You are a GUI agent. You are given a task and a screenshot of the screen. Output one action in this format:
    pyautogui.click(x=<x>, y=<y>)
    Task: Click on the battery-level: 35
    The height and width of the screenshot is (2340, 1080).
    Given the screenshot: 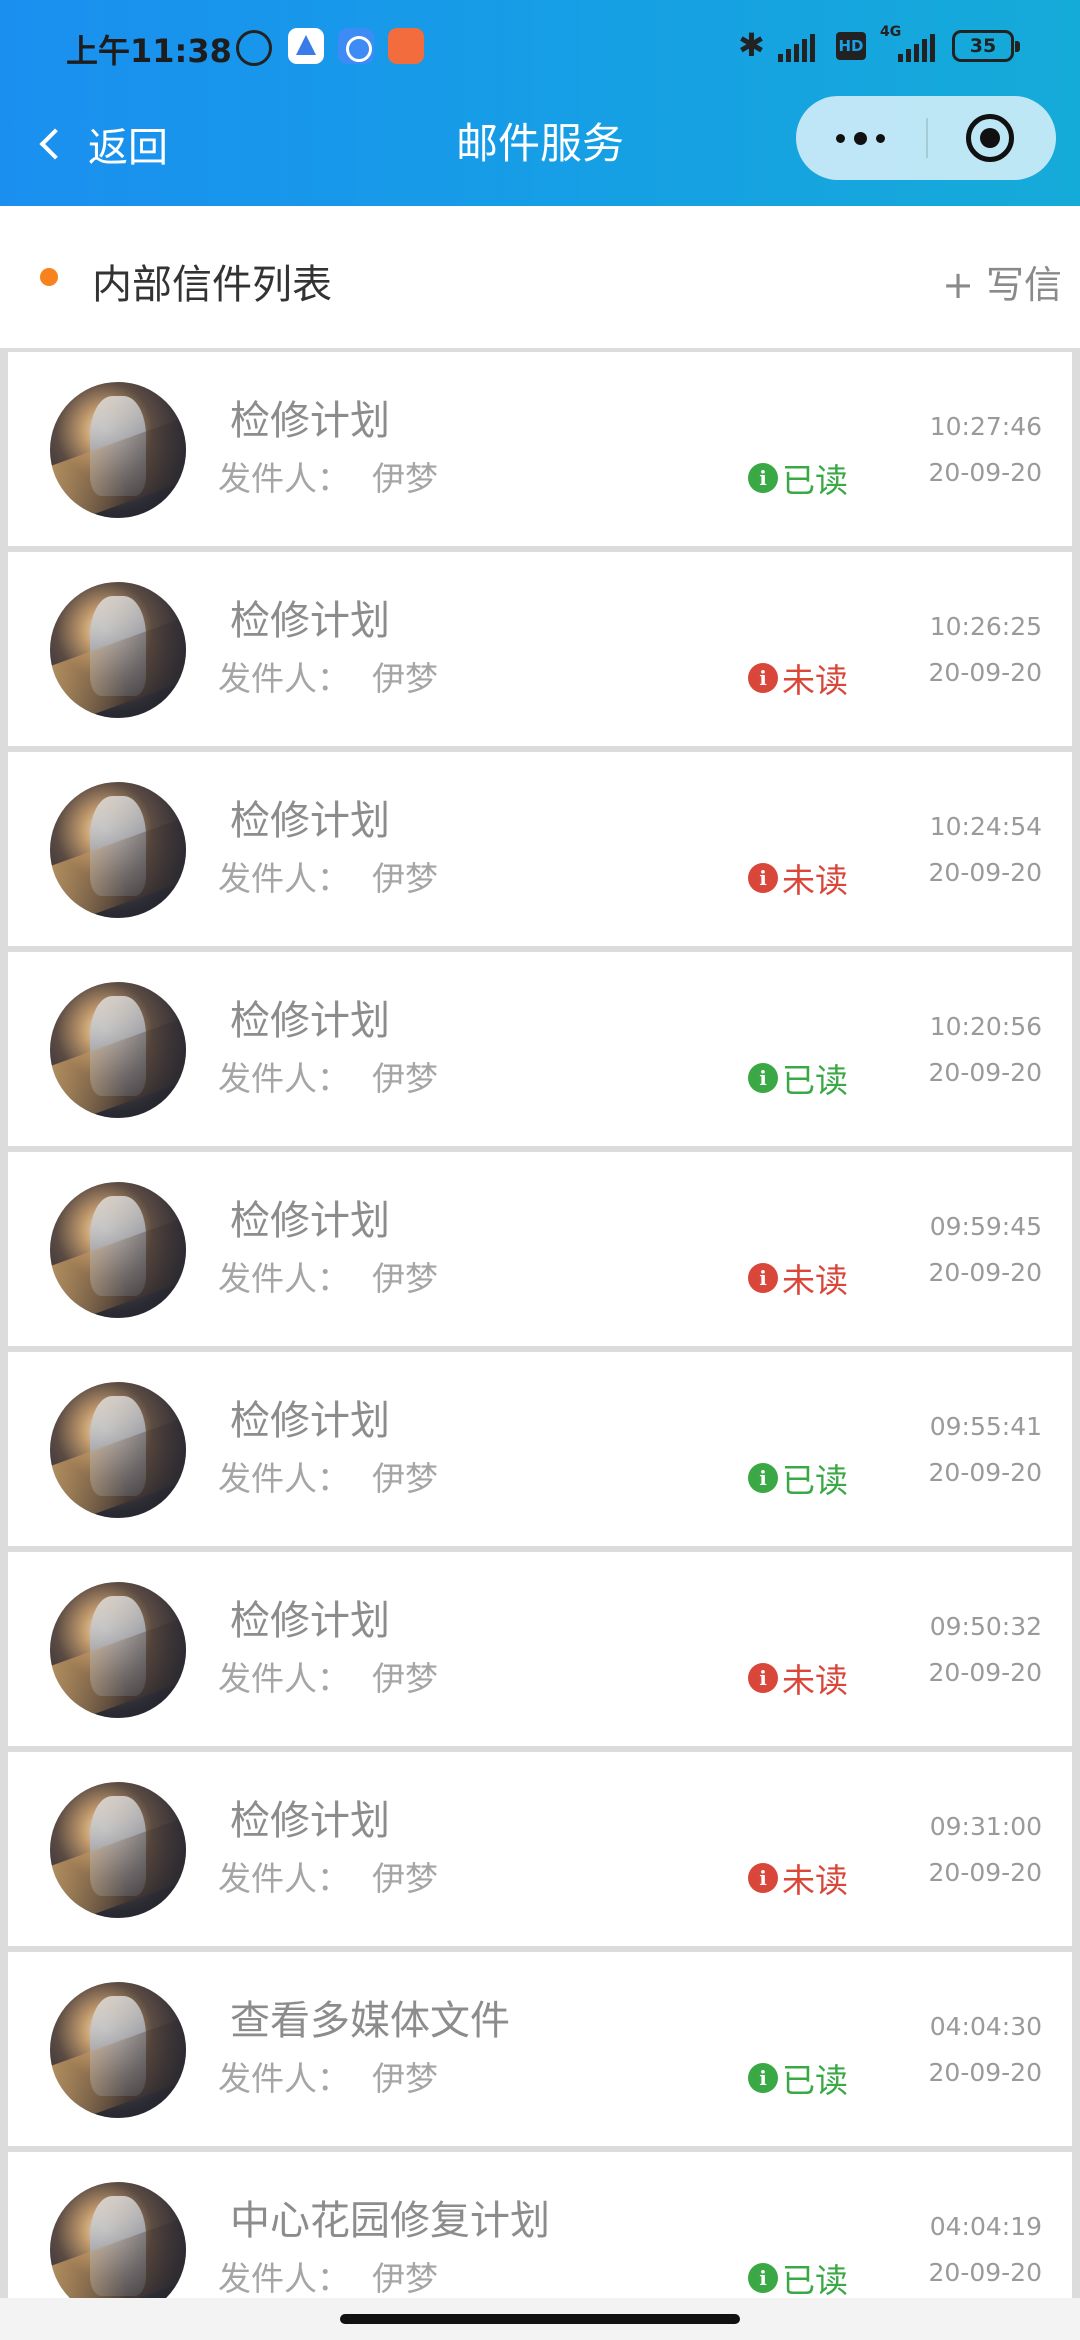 What is the action you would take?
    pyautogui.click(x=983, y=46)
    